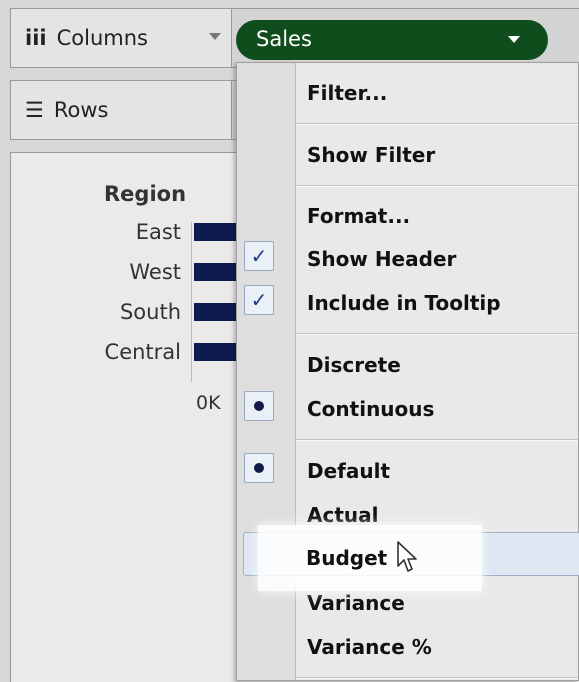 The height and width of the screenshot is (682, 579). I want to click on menu-item-default: Default, so click(348, 471).